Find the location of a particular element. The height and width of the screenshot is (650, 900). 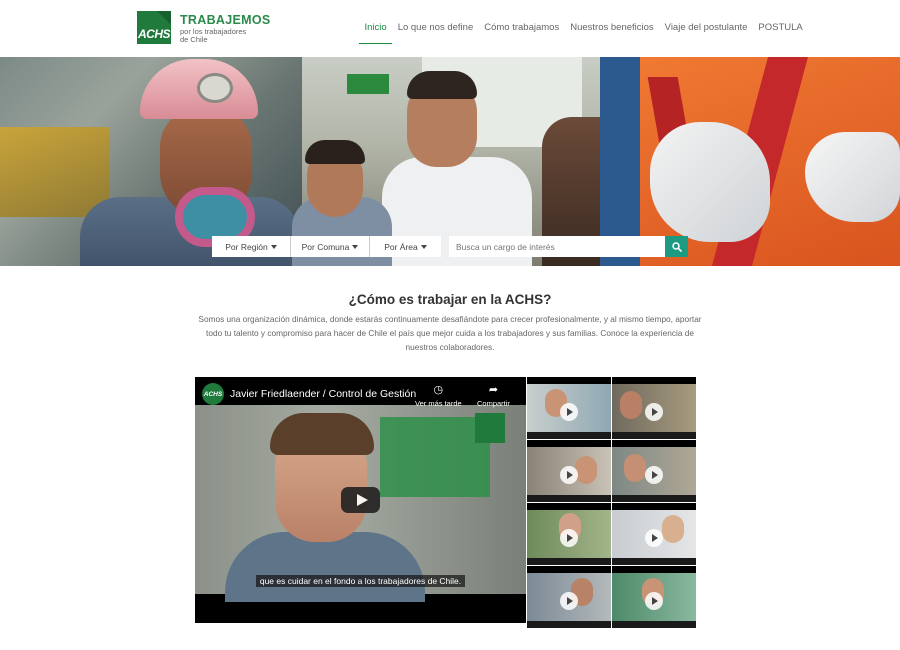

achs-logo: ACHS is located at coordinates (154, 27).